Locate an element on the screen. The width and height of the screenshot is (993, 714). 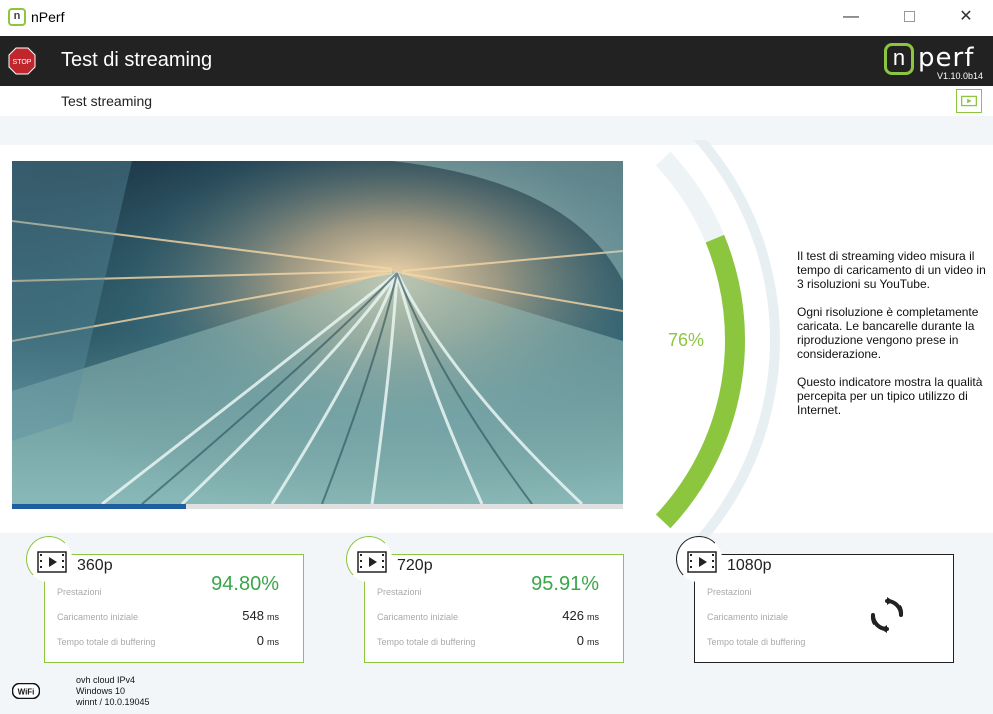
app-header: STOP Test di streaming n perf V1.10.0b14 is located at coordinates (496, 61).